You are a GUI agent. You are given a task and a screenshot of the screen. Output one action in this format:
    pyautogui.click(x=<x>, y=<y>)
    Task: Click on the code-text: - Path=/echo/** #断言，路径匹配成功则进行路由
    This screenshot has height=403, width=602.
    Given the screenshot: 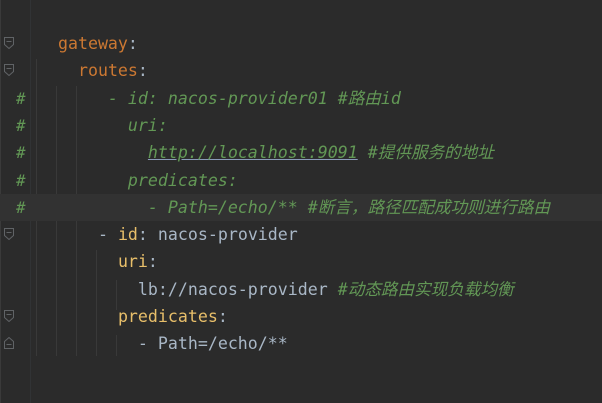 What is the action you would take?
    pyautogui.click(x=294, y=207)
    